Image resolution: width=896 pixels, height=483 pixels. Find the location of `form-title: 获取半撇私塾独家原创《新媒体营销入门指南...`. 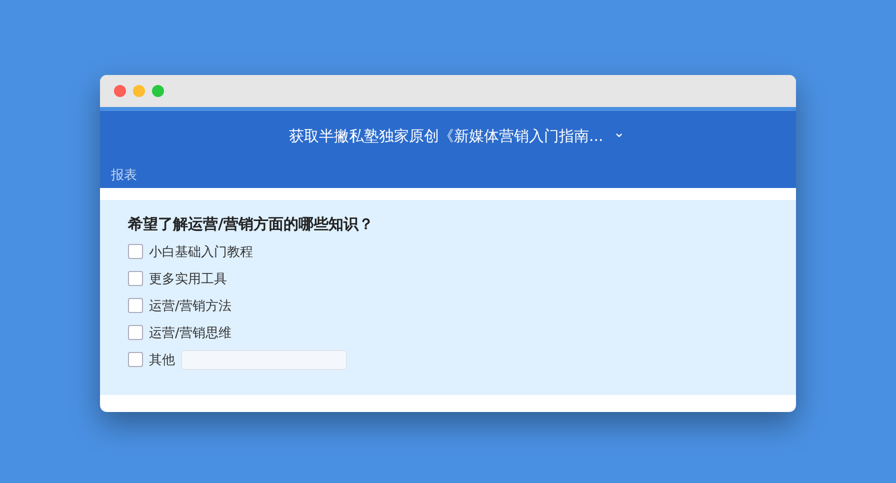

form-title: 获取半撇私塾独家原创《新媒体营销入门指南... is located at coordinates (446, 136).